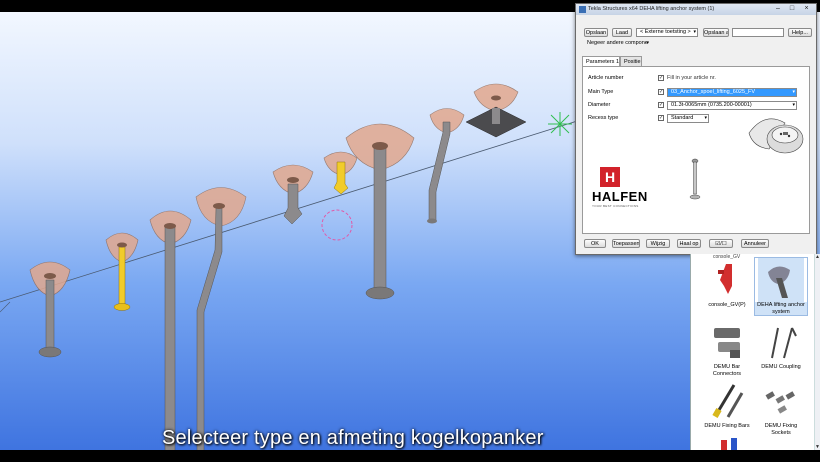  What do you see at coordinates (758, 32) in the screenshot?
I see `save-as-name-input` at bounding box center [758, 32].